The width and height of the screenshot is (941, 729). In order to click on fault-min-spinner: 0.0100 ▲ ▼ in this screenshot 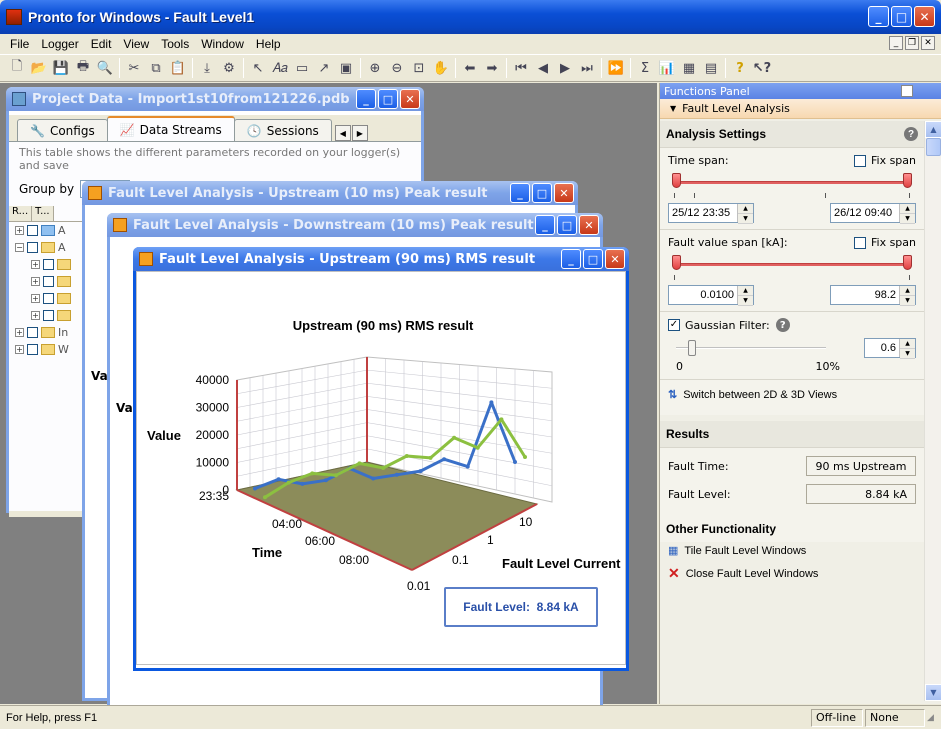, I will do `click(711, 295)`.